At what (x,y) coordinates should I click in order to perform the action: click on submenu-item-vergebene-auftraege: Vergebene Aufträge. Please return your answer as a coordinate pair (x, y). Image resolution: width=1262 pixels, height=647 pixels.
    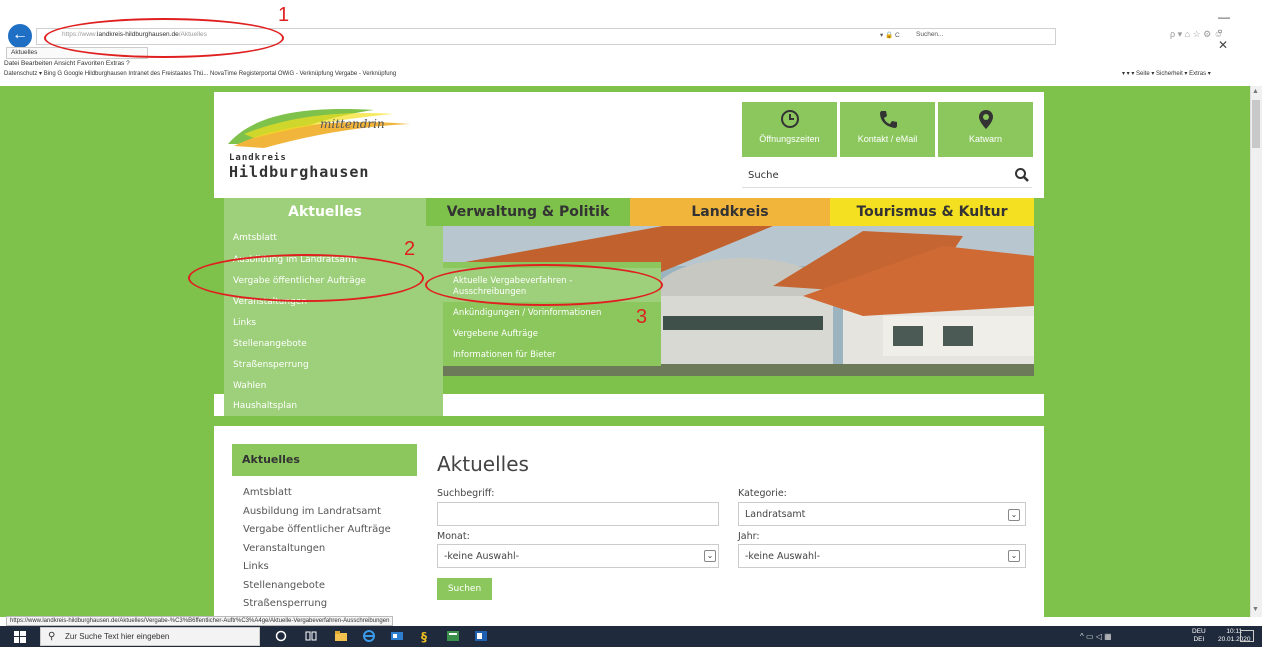
    Looking at the image, I should click on (495, 334).